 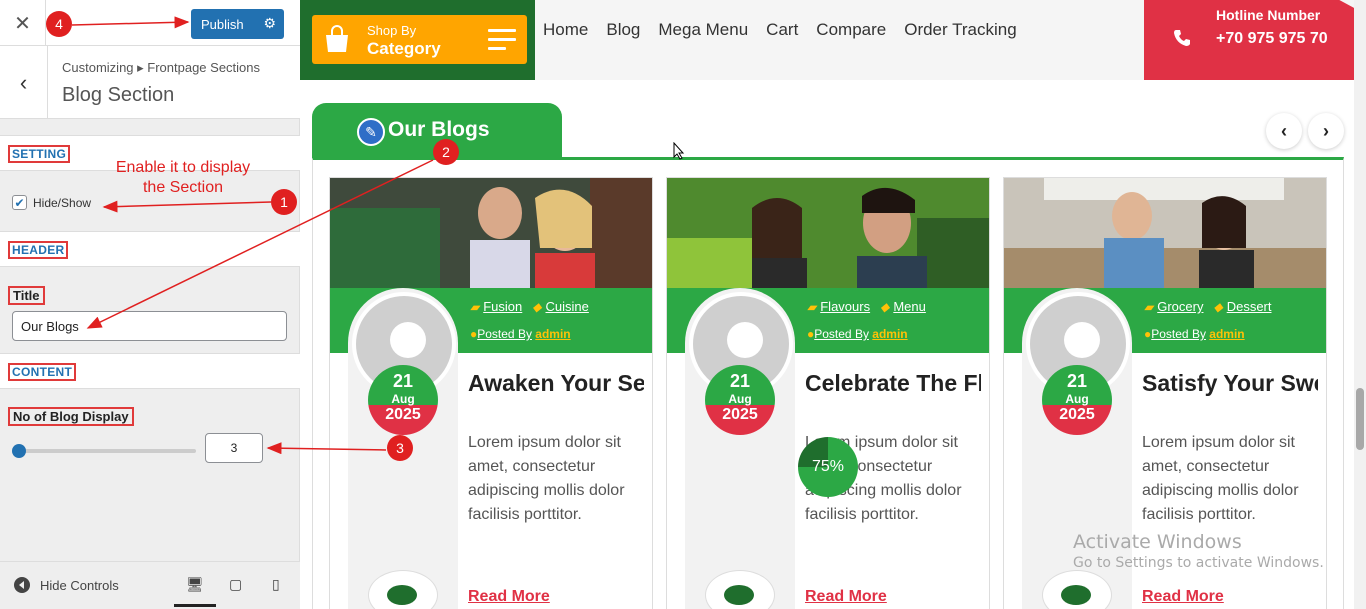 I want to click on carousel-prev-button: ‹, so click(x=1284, y=131).